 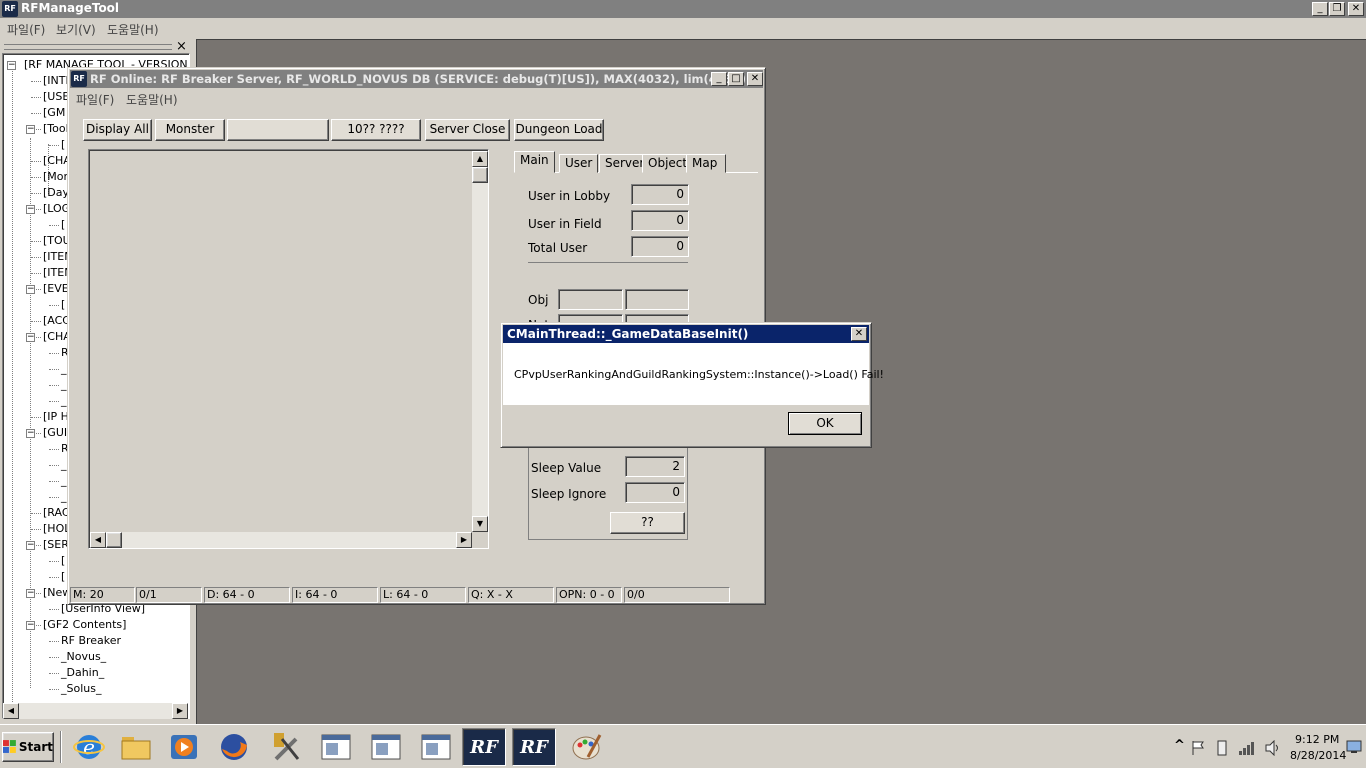 What do you see at coordinates (56, 321) in the screenshot?
I see `tree-item: [ACC` at bounding box center [56, 321].